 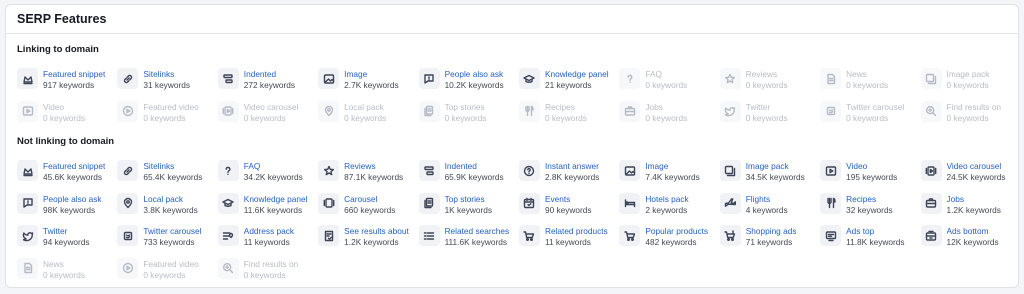 I want to click on feature-keyword-count: 2 keywords, so click(x=666, y=209).